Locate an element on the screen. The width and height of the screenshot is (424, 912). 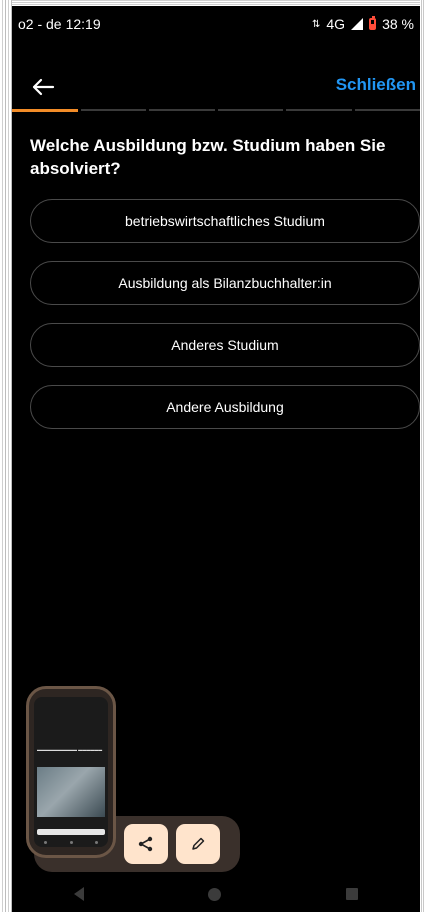
screenshot-frame-left is located at coordinates (6, 456).